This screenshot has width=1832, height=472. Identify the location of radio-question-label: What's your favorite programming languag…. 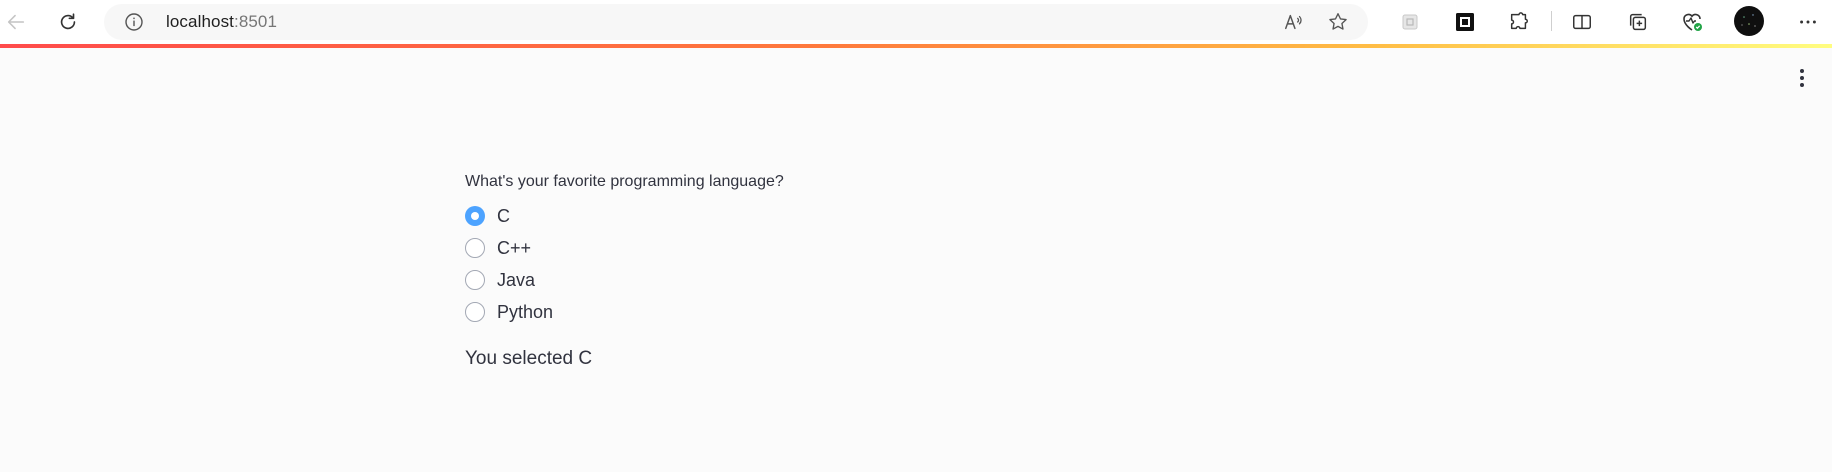
(624, 181).